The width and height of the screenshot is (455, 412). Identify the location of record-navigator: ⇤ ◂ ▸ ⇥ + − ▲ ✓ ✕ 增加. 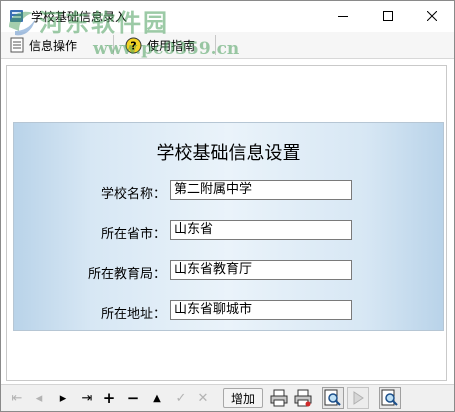
(227, 397).